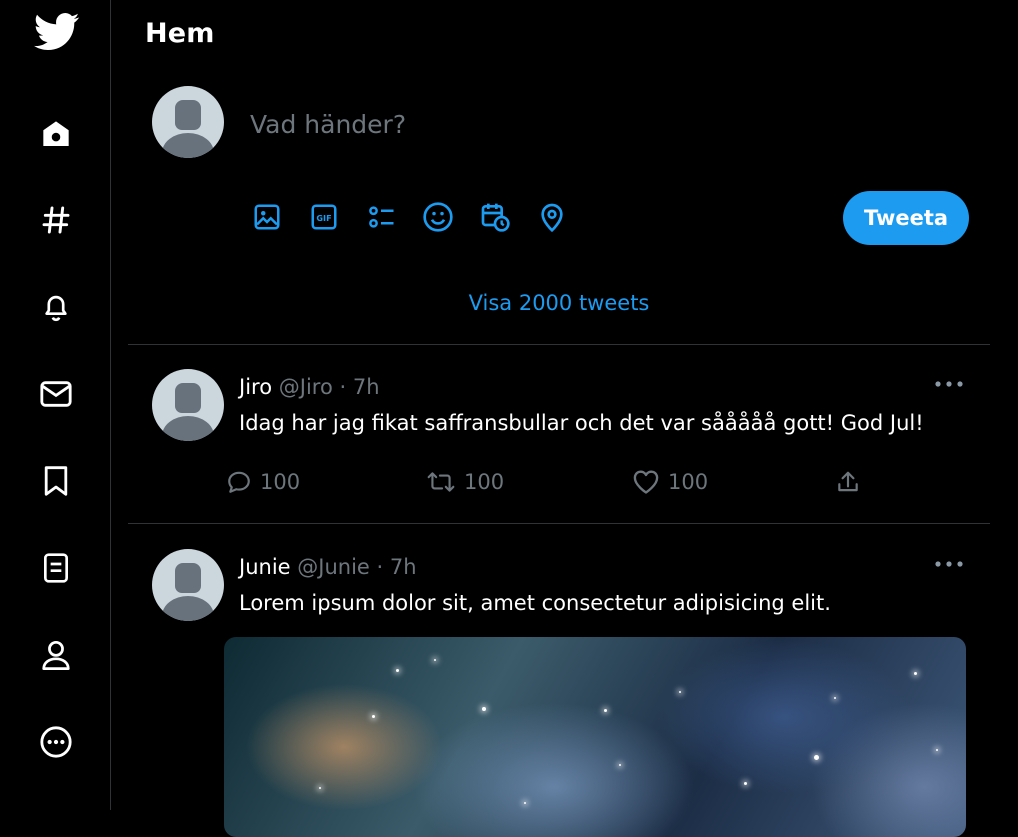 Image resolution: width=1018 pixels, height=837 pixels. I want to click on person-icon, so click(56, 655).